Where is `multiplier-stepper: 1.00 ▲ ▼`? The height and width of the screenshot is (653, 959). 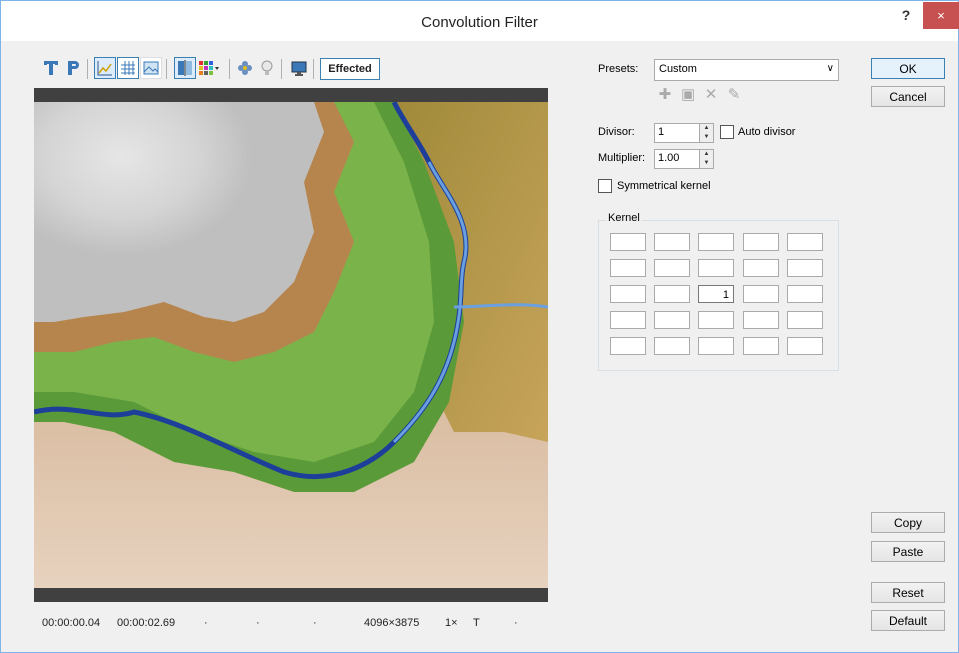
multiplier-stepper: 1.00 ▲ ▼ is located at coordinates (684, 159).